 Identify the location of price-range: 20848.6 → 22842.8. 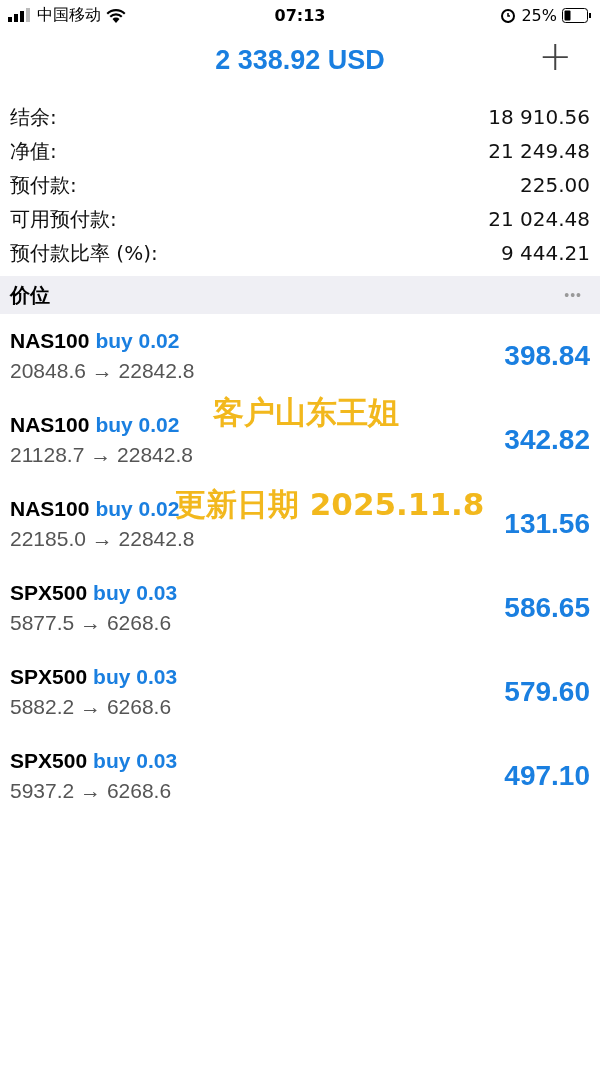
(102, 371).